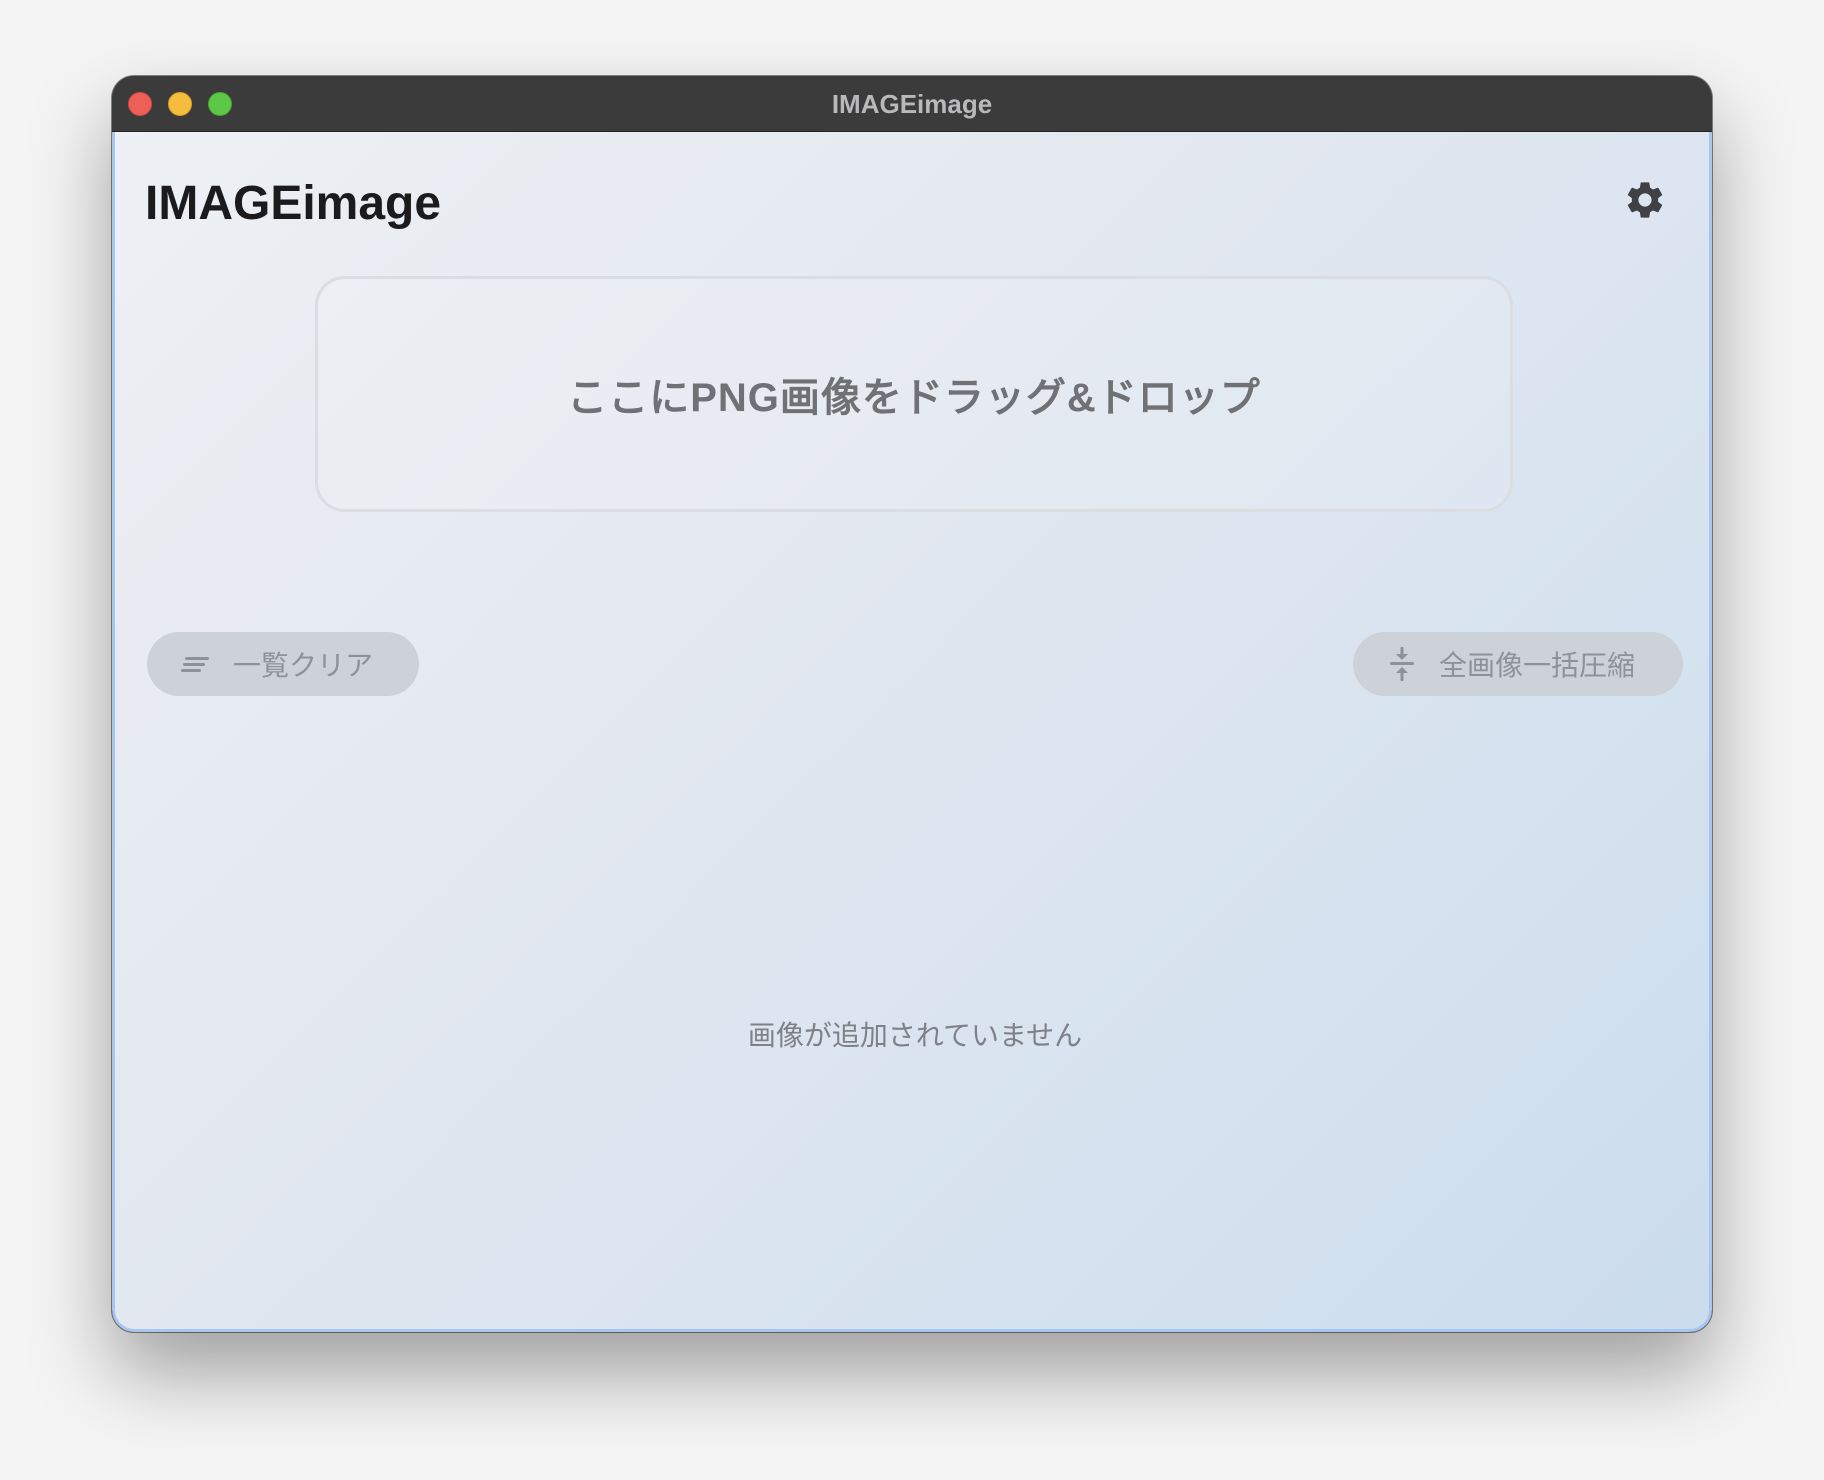 This screenshot has width=1824, height=1480. Describe the element at coordinates (1537, 665) in the screenshot. I see `compress-all-label: 全画像一括圧縮` at that location.